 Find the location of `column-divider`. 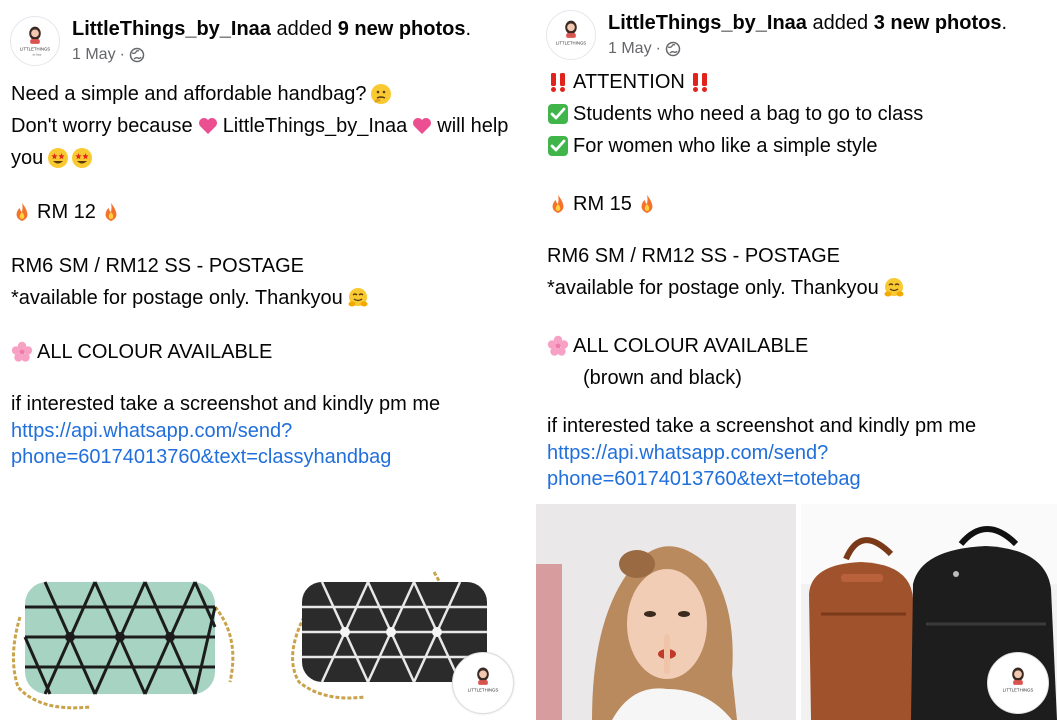

column-divider is located at coordinates (531, 360).